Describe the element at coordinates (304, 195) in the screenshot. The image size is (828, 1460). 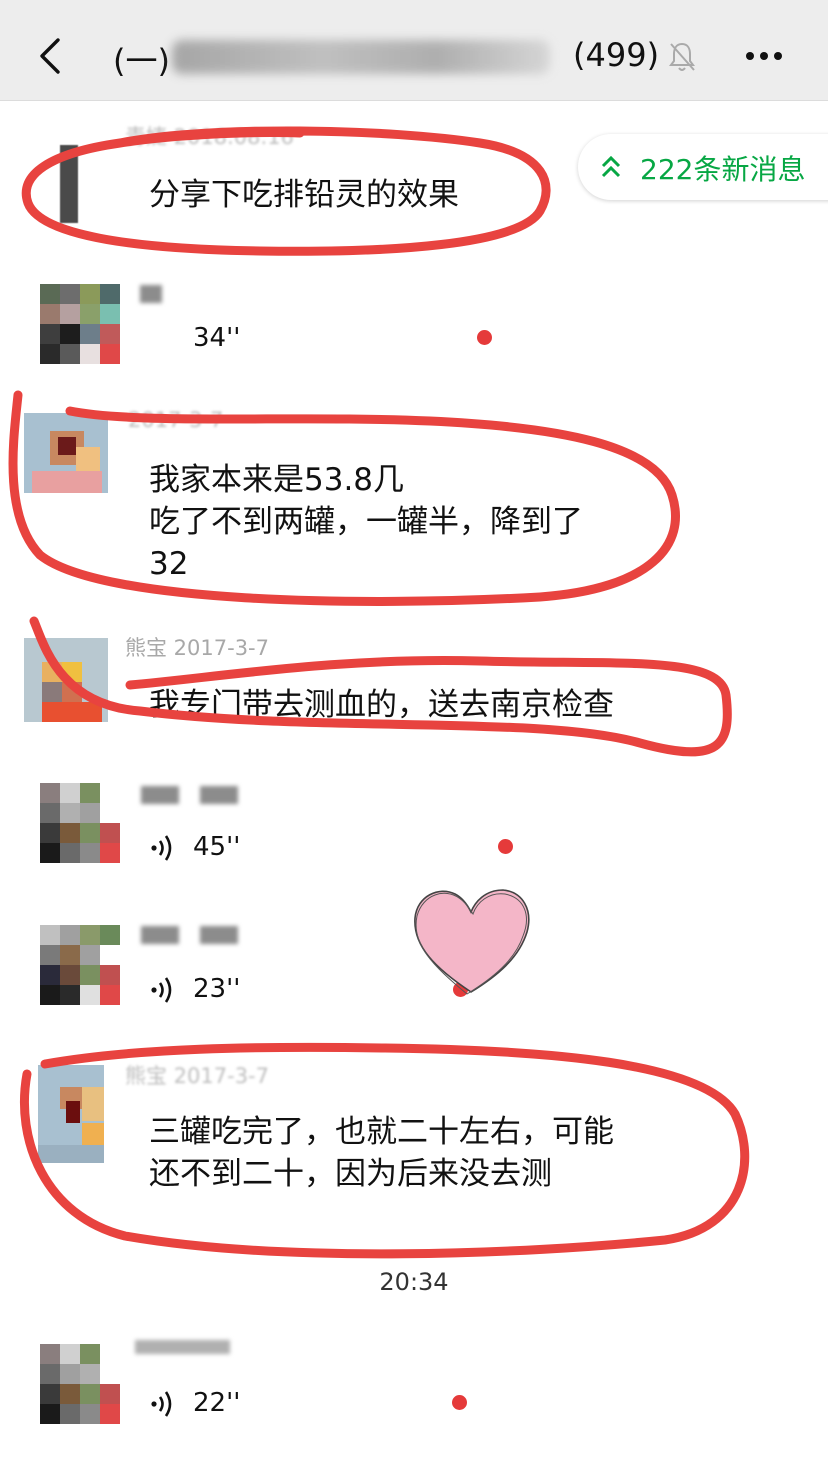
I see `message-text: 分享下吃排铅灵的效果` at that location.